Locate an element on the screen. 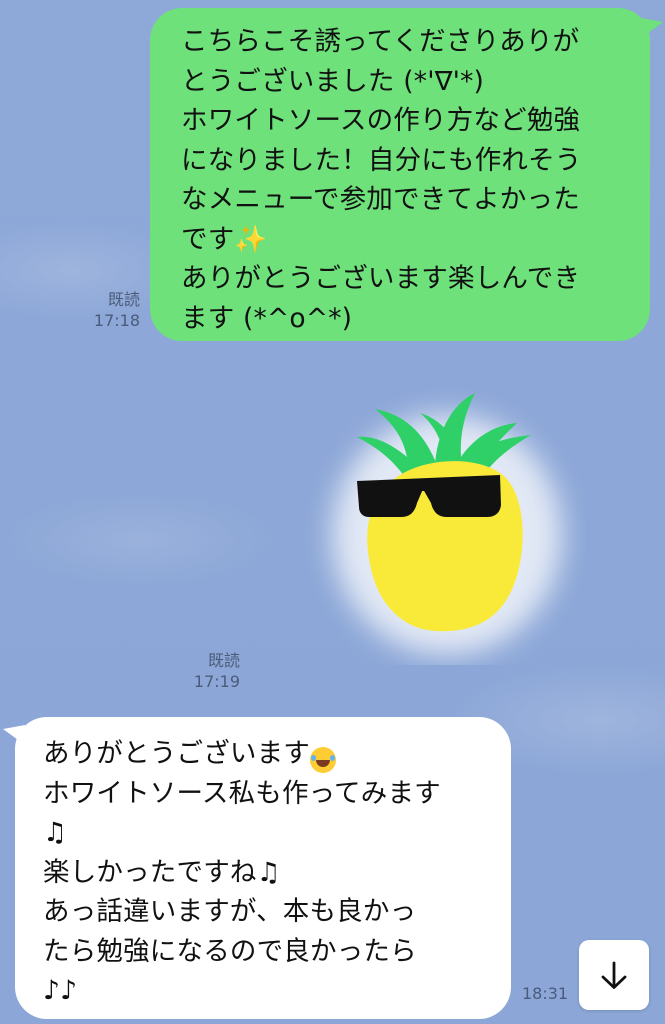  message-text: 楽しかったですね is located at coordinates (150, 872).